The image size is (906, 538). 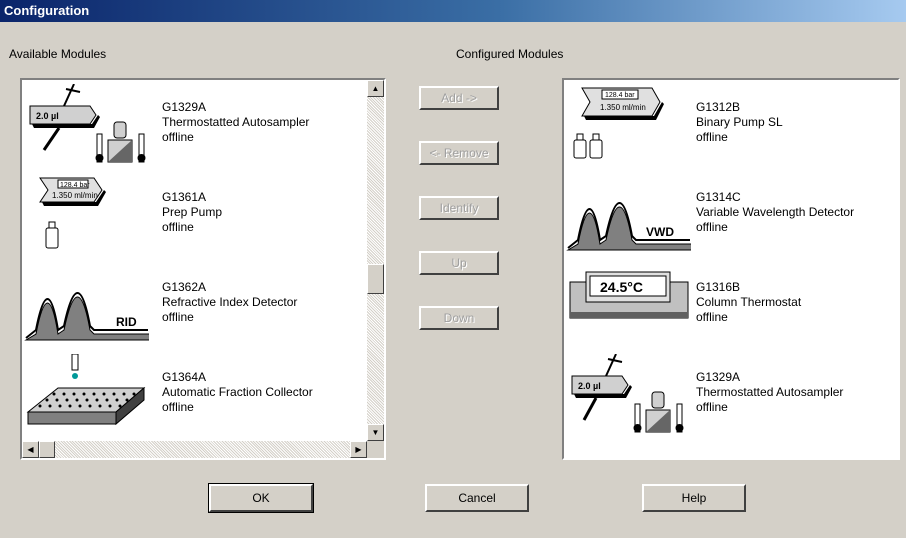 I want to click on module-id: G1316B, so click(x=718, y=287).